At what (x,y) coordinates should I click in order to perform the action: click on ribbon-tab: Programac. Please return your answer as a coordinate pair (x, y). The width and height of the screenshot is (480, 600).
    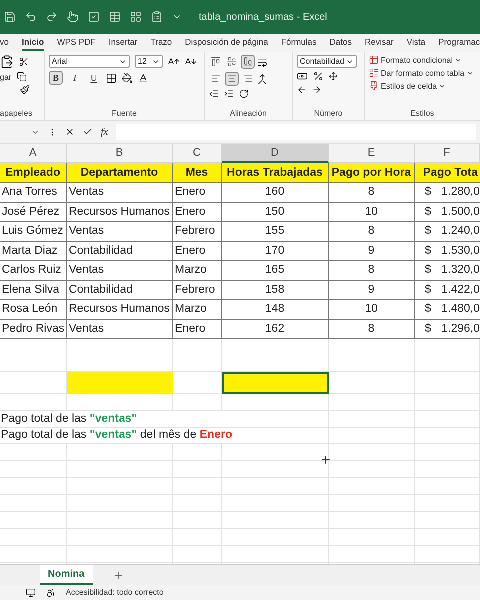
    Looking at the image, I should click on (459, 43).